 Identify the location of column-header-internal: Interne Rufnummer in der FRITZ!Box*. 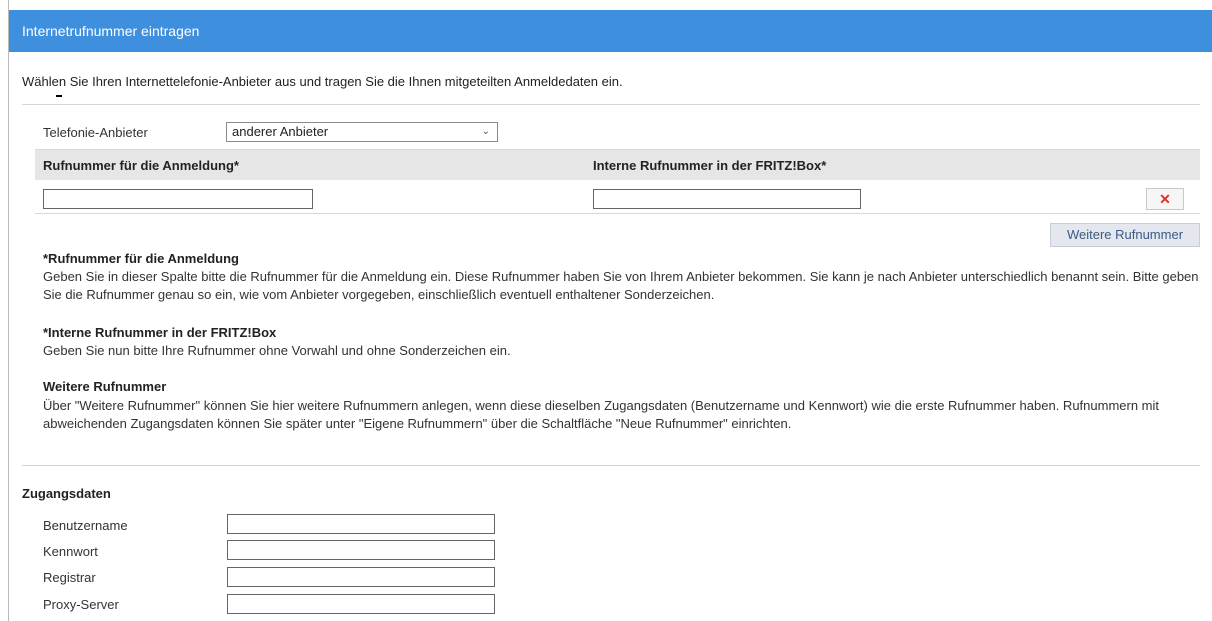
(710, 165).